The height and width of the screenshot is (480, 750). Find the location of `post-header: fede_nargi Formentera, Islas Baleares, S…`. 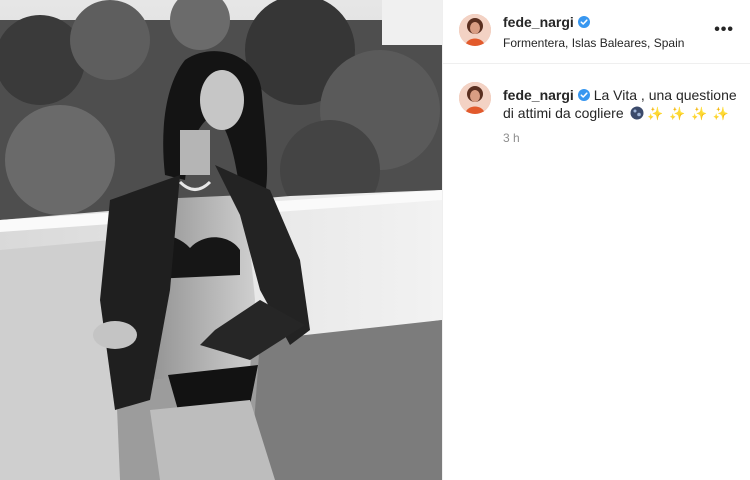

post-header: fede_nargi Formentera, Islas Baleares, S… is located at coordinates (596, 32).